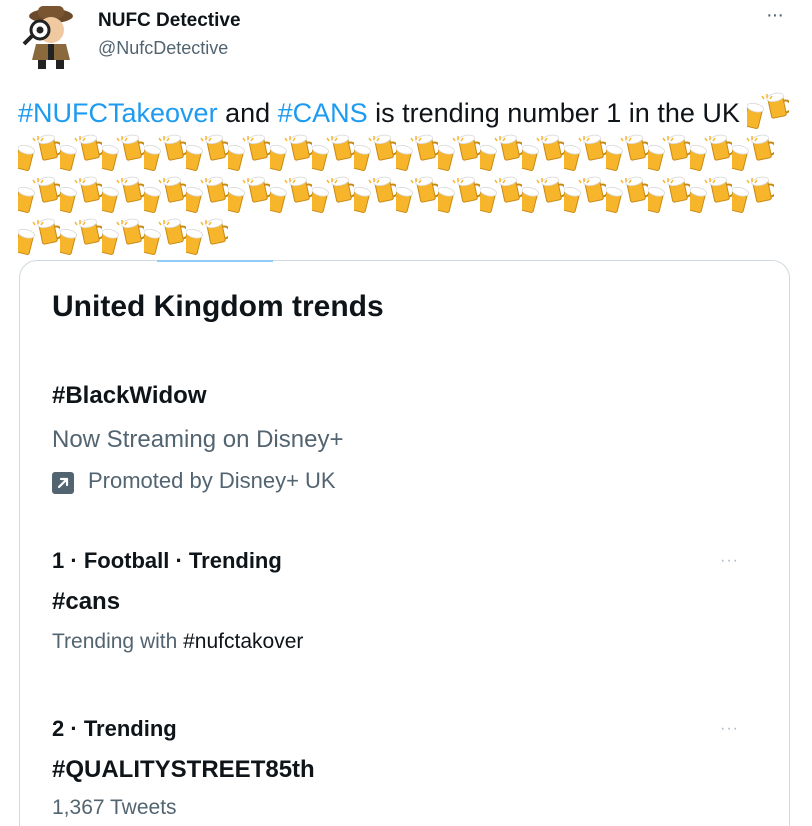 The width and height of the screenshot is (812, 826). I want to click on author-handle: @NufcDetective, so click(163, 48).